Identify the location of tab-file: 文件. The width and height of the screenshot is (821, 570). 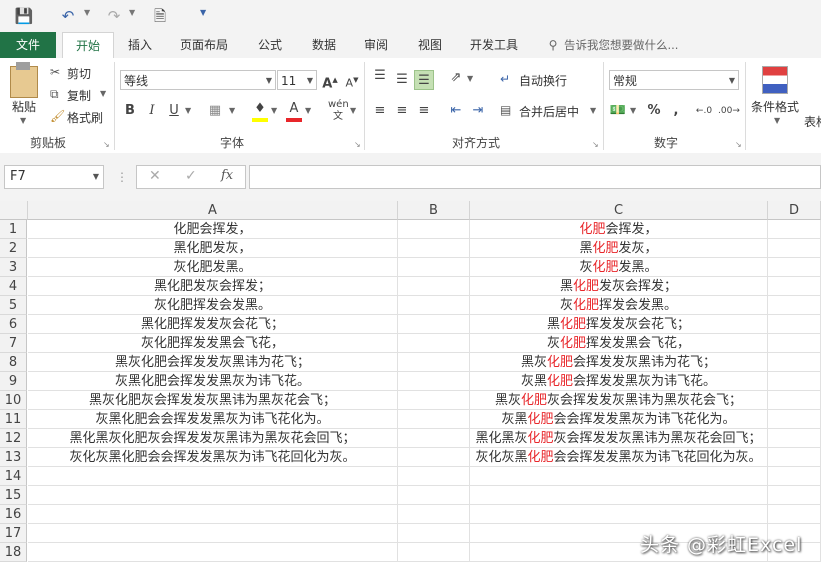
(28, 45).